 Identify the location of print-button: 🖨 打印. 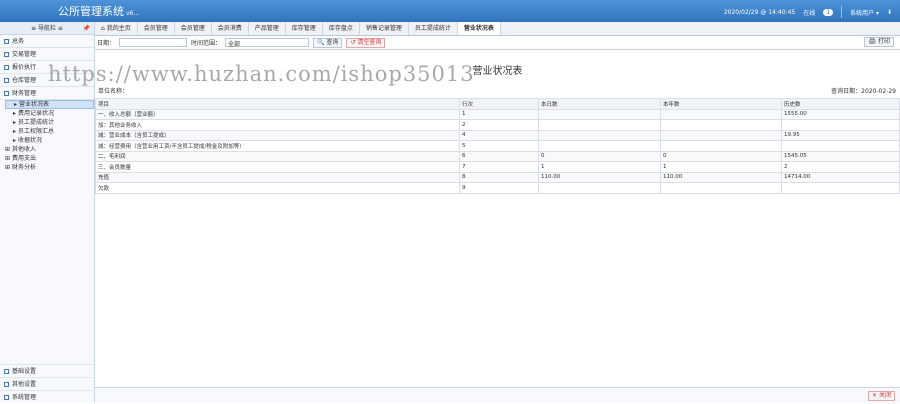
(879, 42).